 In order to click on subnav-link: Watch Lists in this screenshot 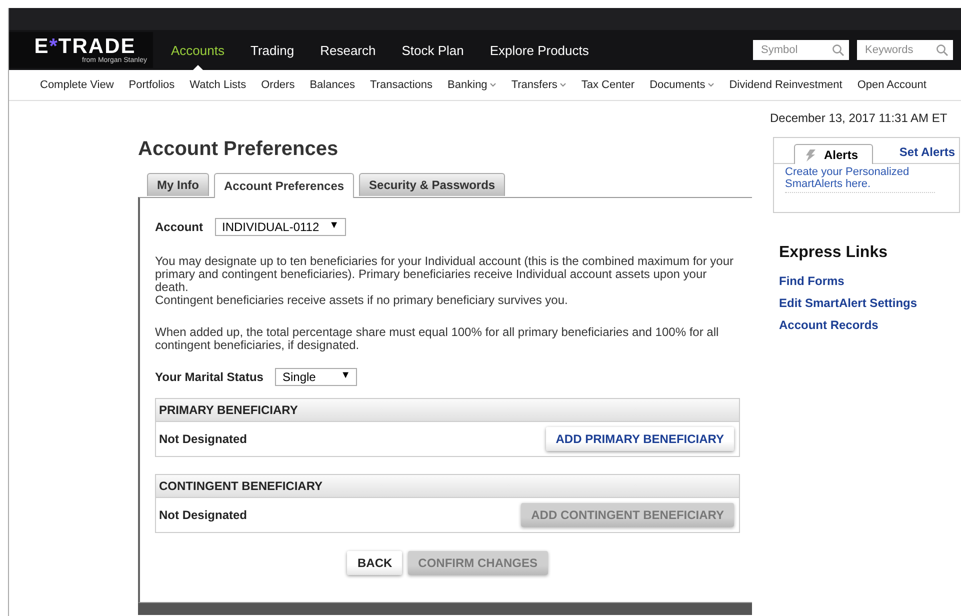, I will do `click(218, 85)`.